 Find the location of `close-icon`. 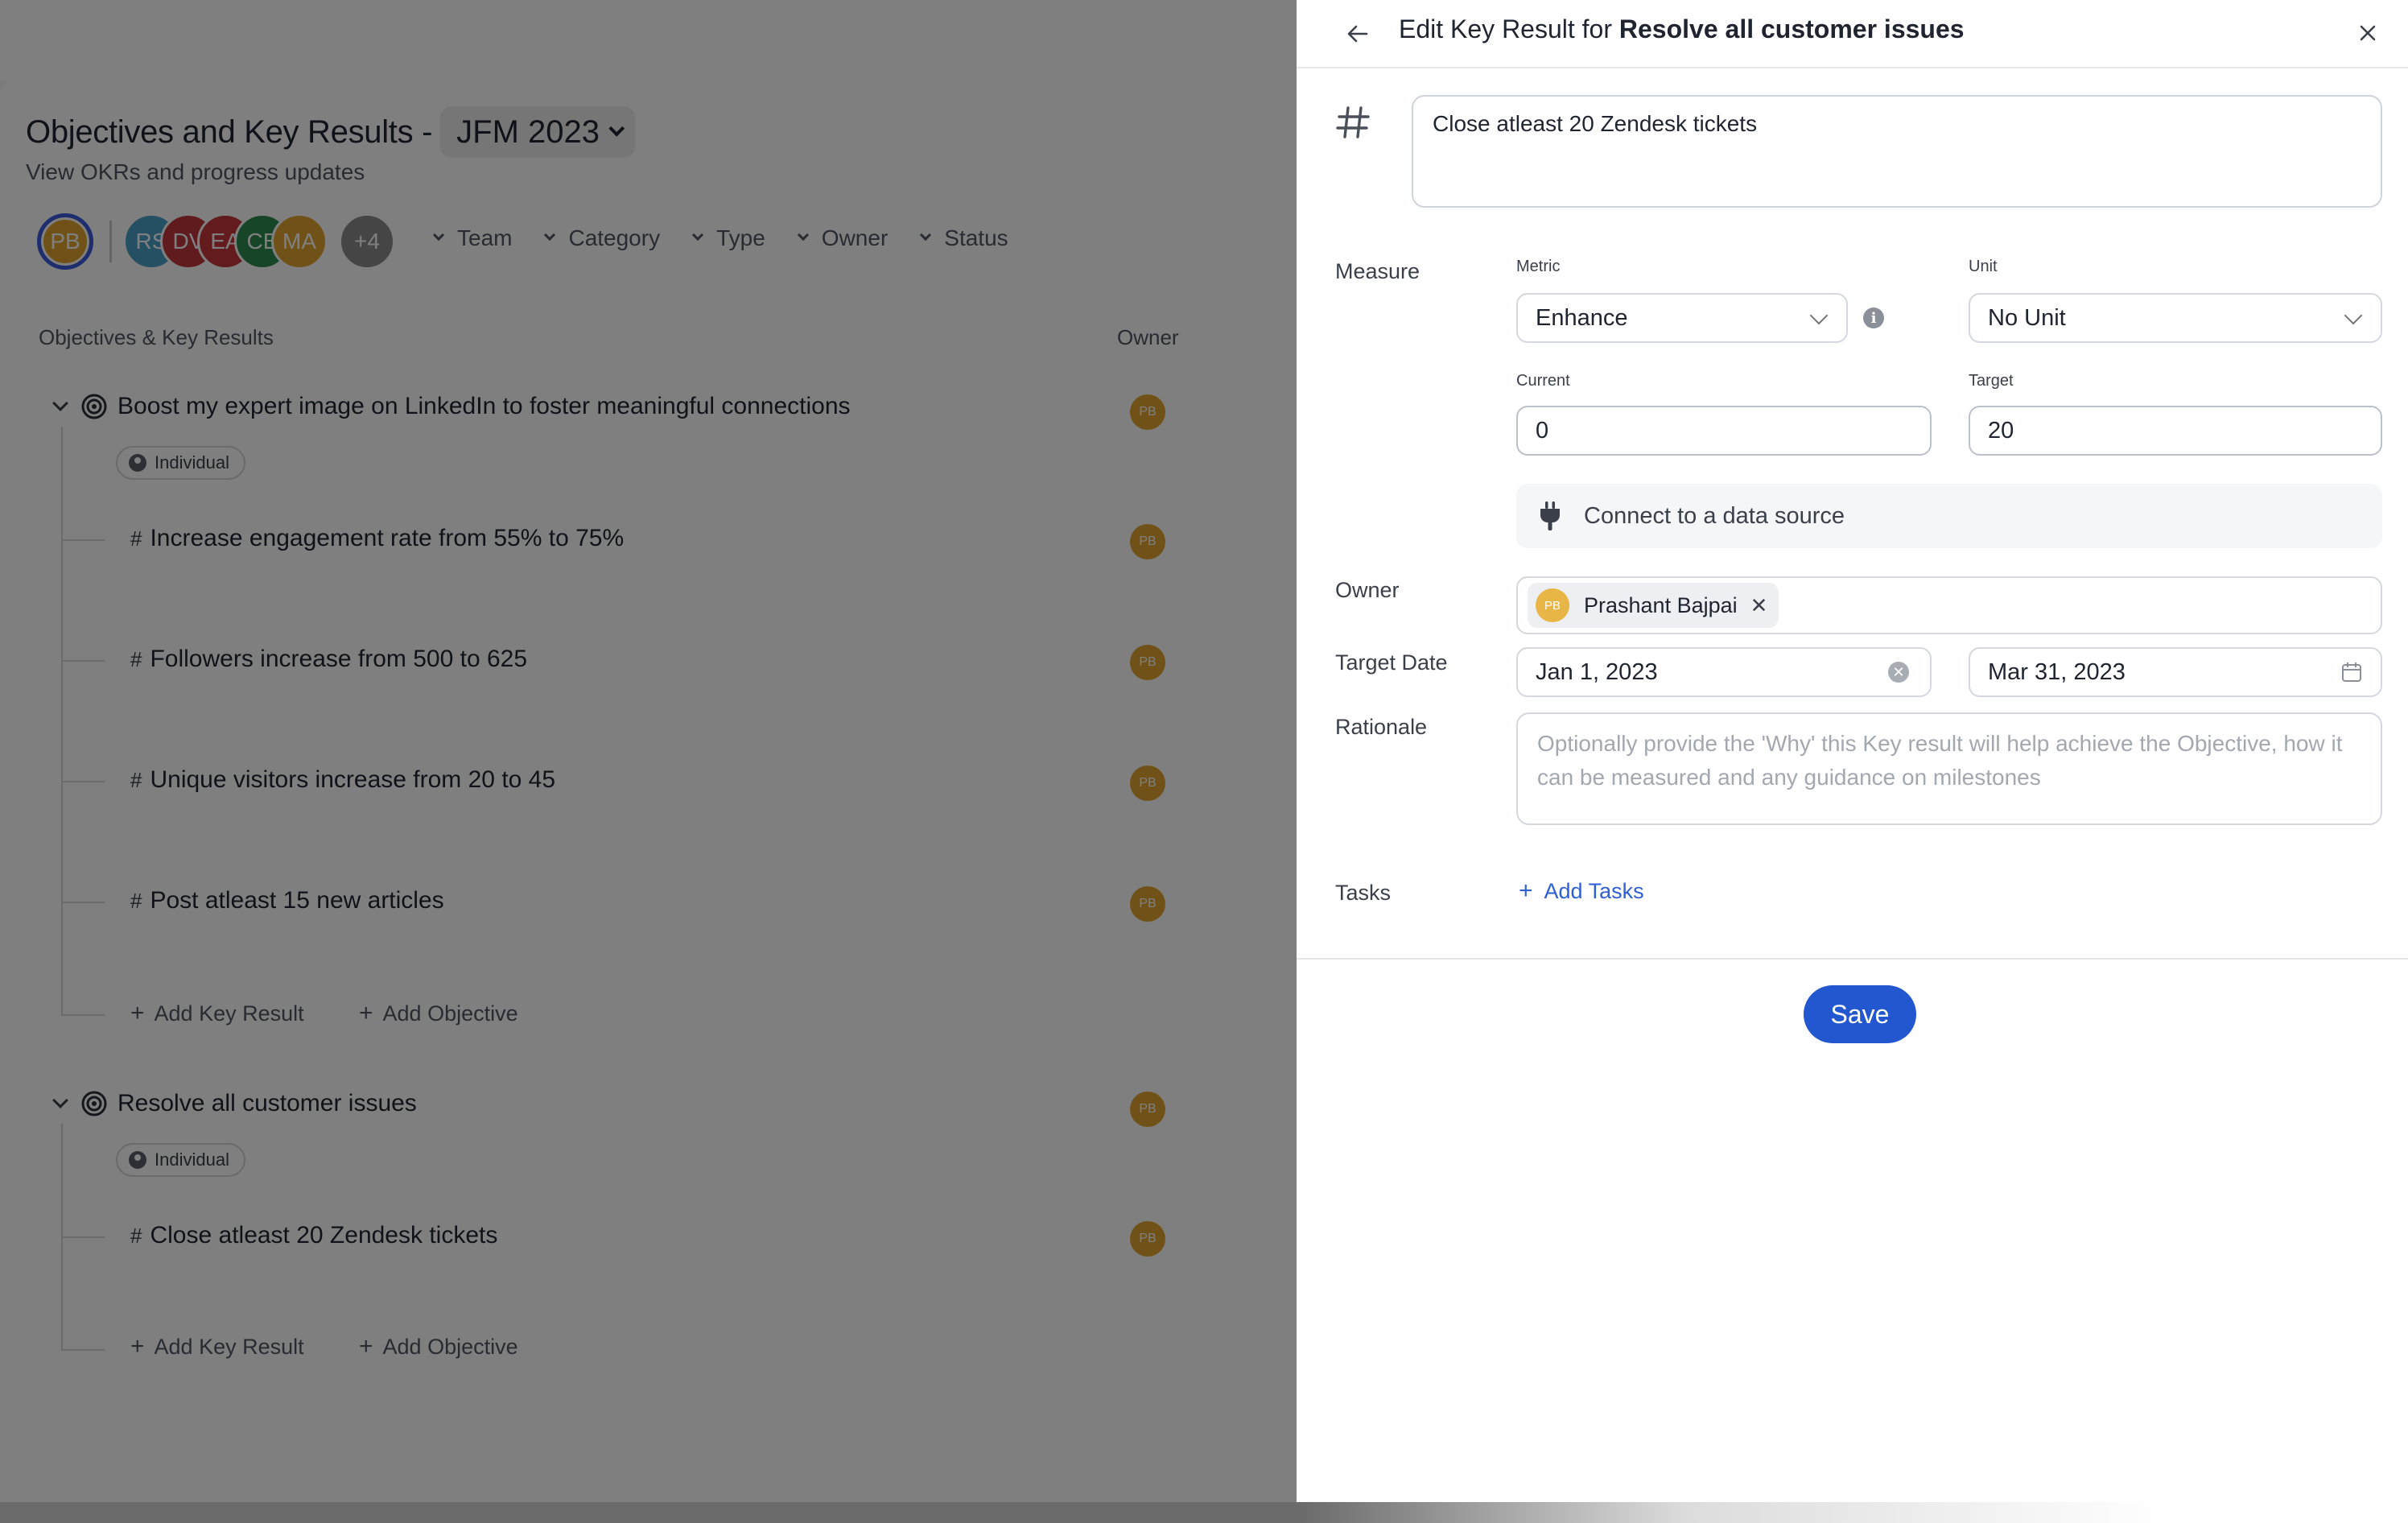

close-icon is located at coordinates (2368, 33).